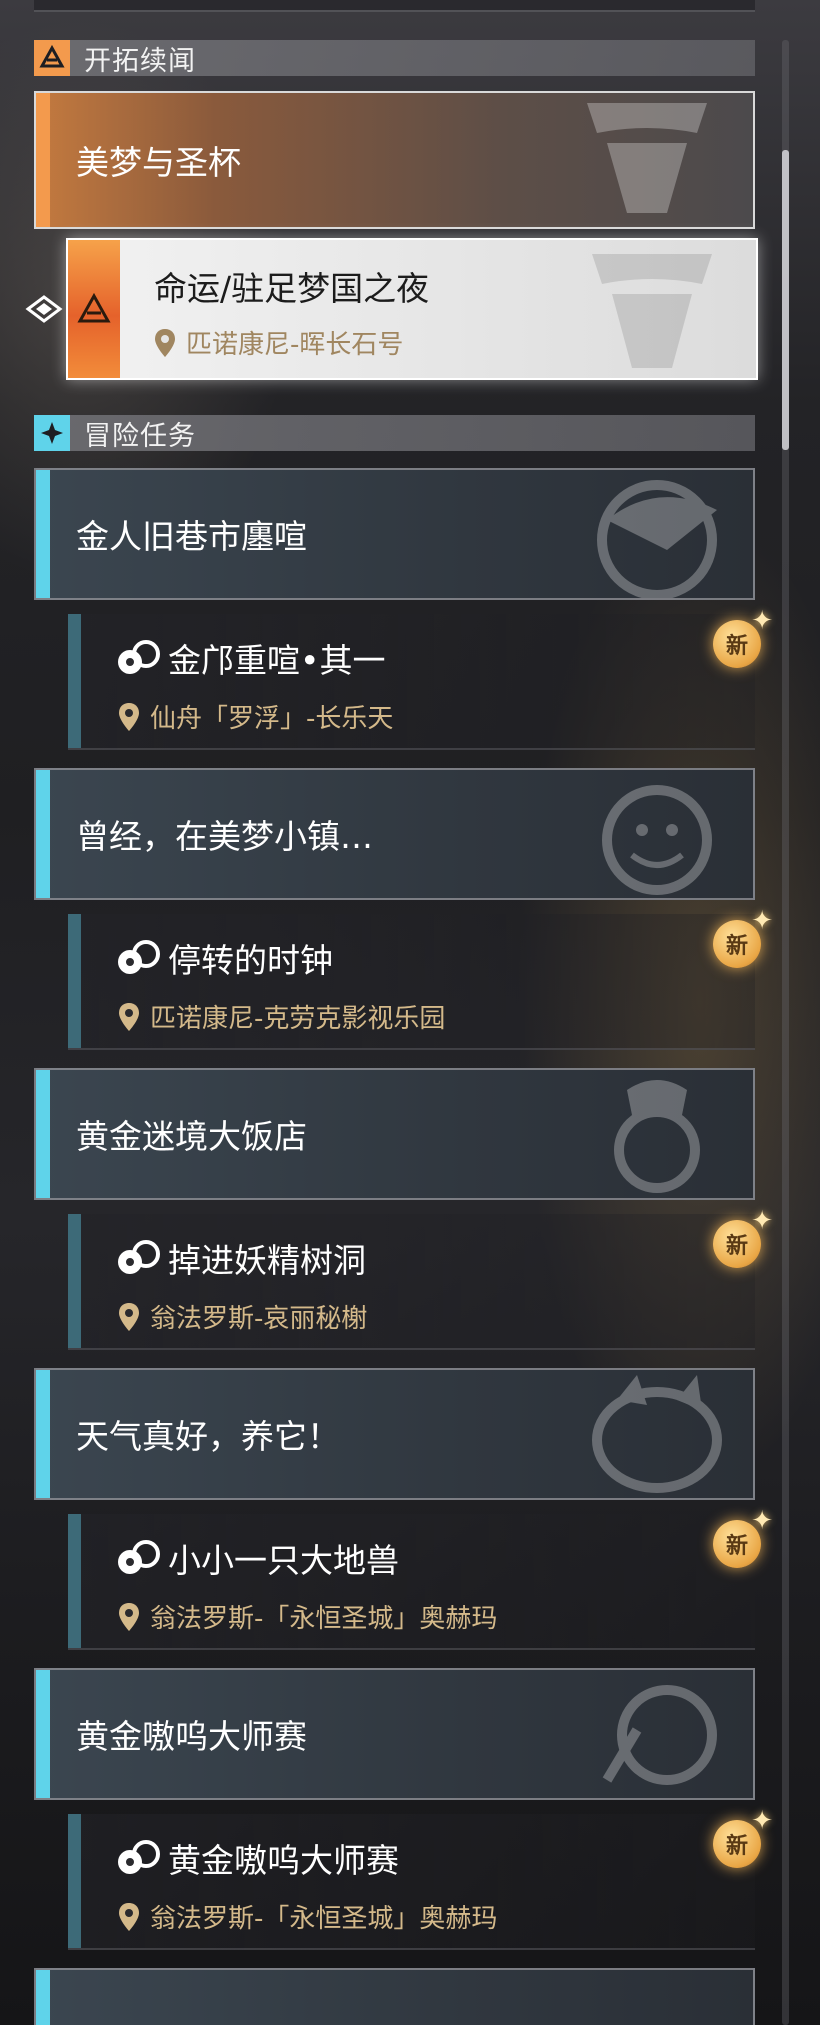  I want to click on quest-group: 金人旧巷市廛喧, so click(394, 534).